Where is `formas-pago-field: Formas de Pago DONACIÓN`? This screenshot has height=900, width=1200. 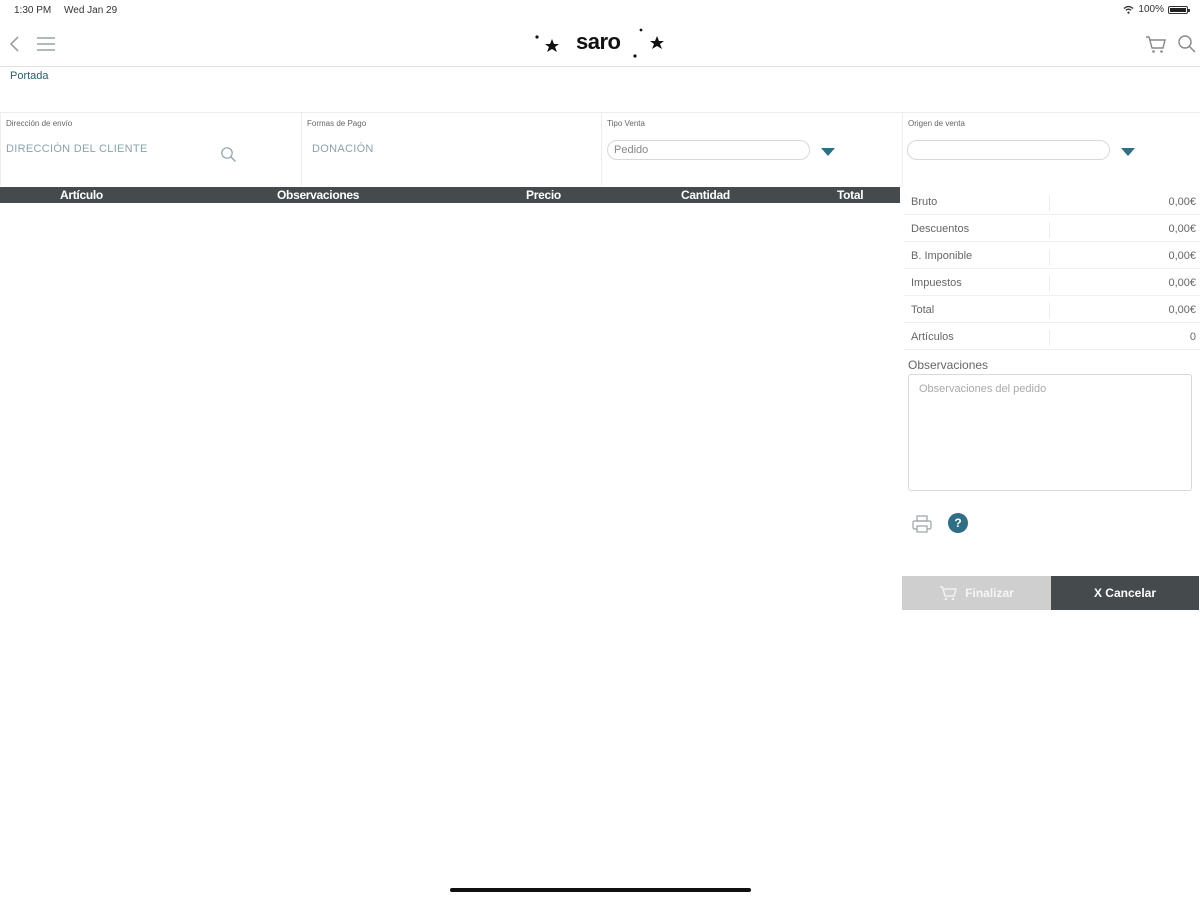 formas-pago-field: Formas de Pago DONACIÓN is located at coordinates (451, 149).